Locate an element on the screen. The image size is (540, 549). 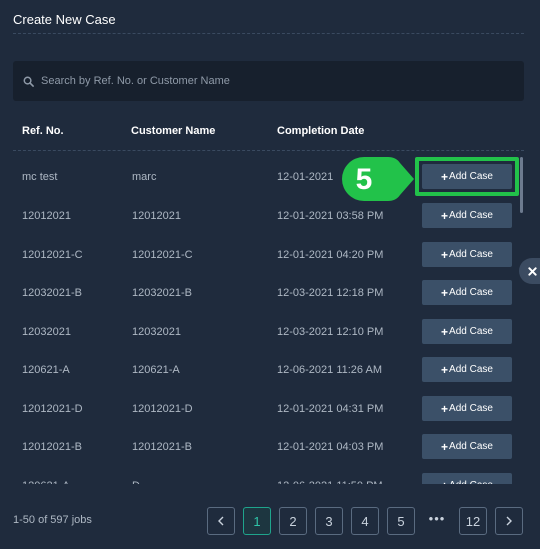
chevron-right-icon is located at coordinates (509, 521).